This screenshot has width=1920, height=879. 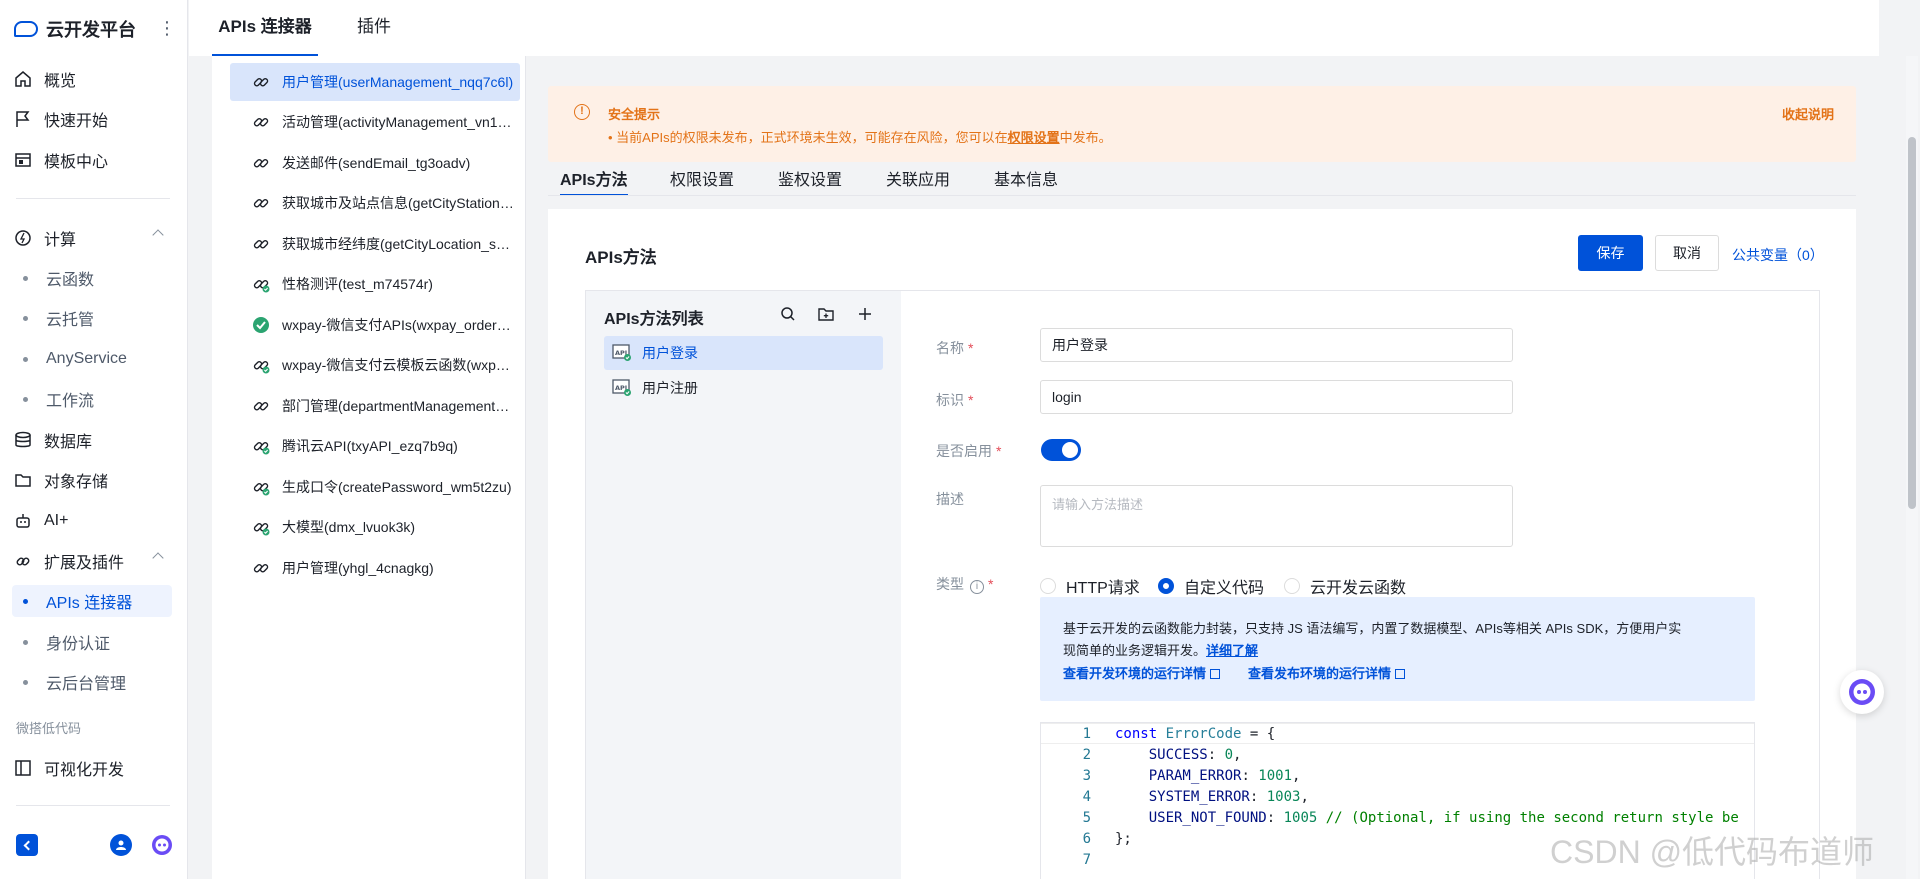 What do you see at coordinates (92, 561) in the screenshot?
I see `sidebar-group-extensions: 扩展及插件` at bounding box center [92, 561].